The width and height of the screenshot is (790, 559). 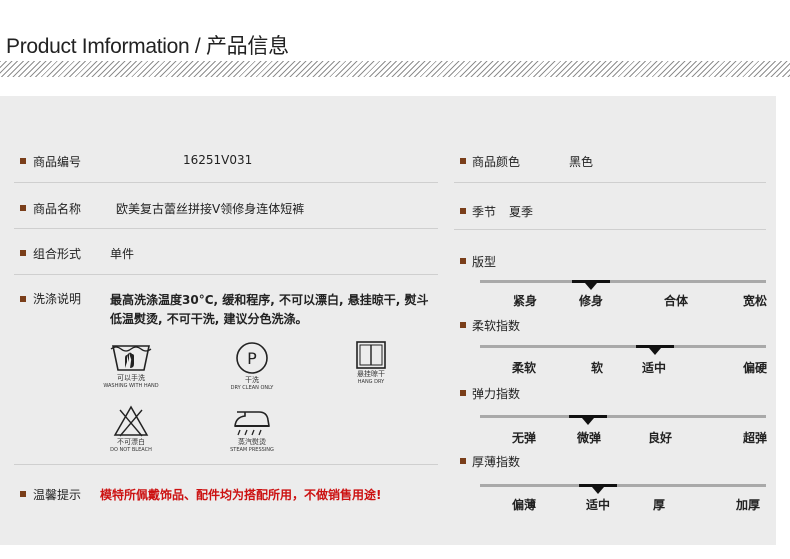 I want to click on elasticity-option: 良好, so click(x=660, y=438).